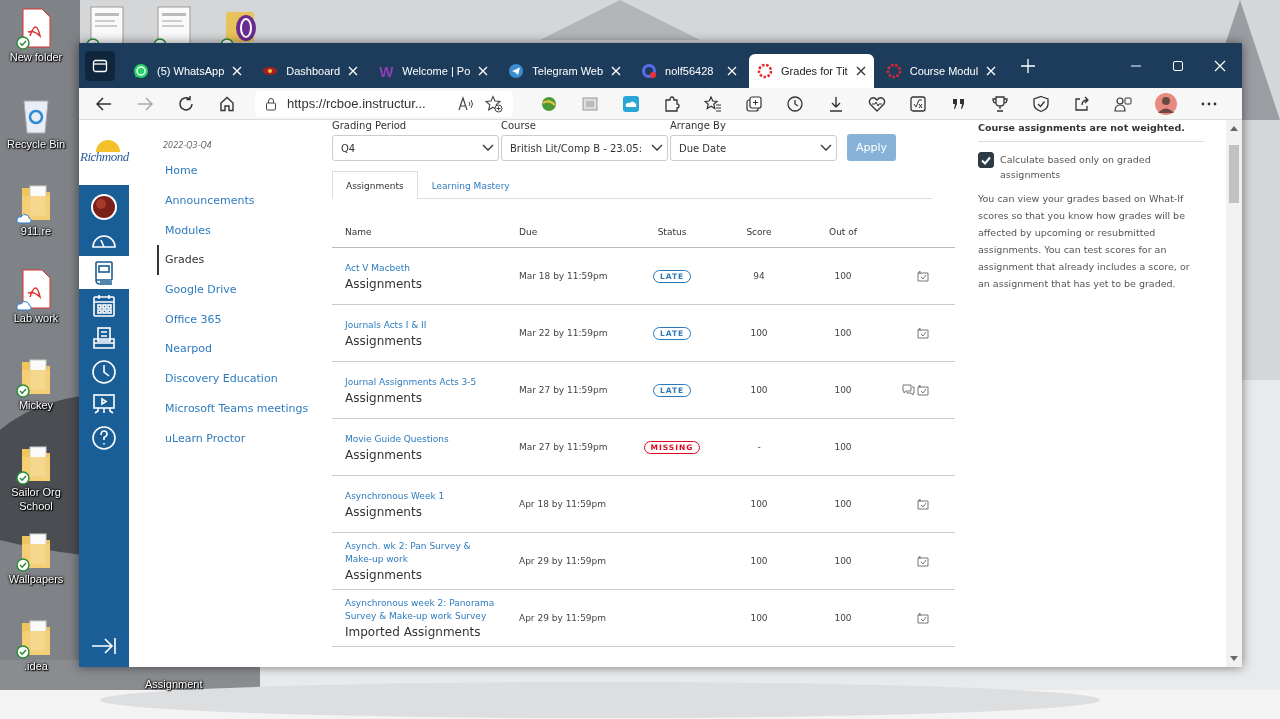 This screenshot has height=719, width=1280. What do you see at coordinates (420, 382) in the screenshot?
I see `assignment-link: Journal Assignments Acts 3-5` at bounding box center [420, 382].